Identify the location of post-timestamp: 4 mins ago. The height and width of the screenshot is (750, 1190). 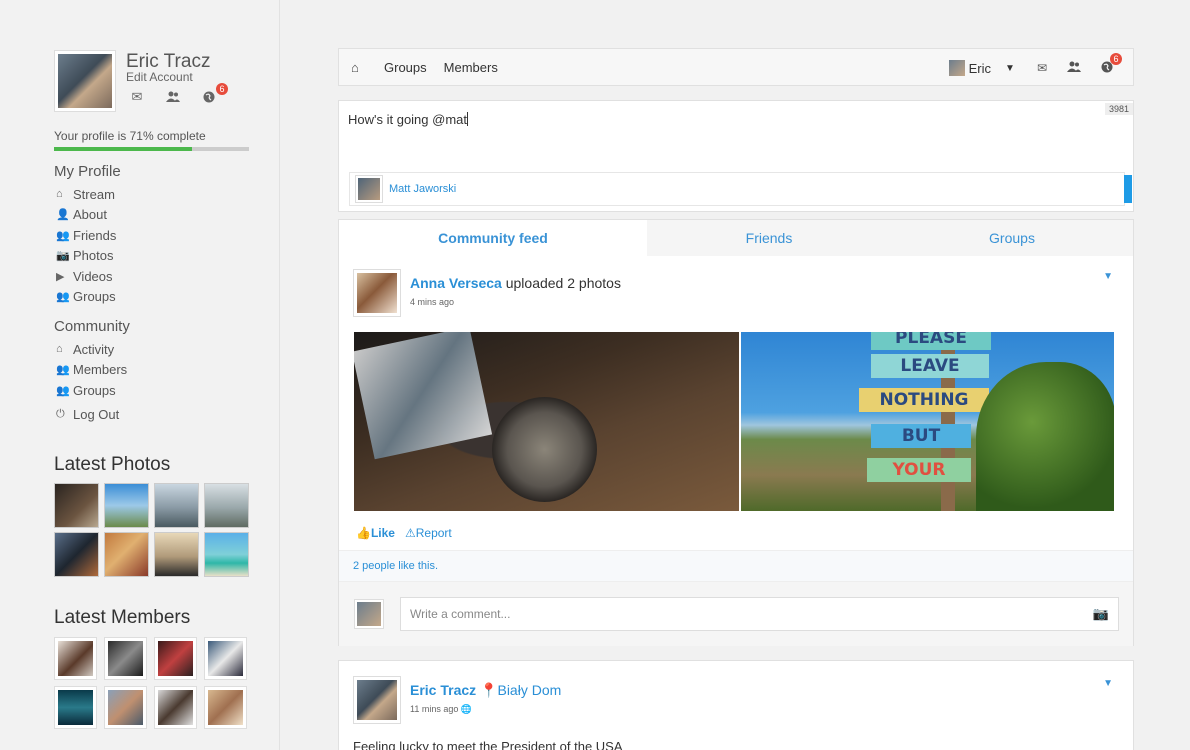
(432, 302).